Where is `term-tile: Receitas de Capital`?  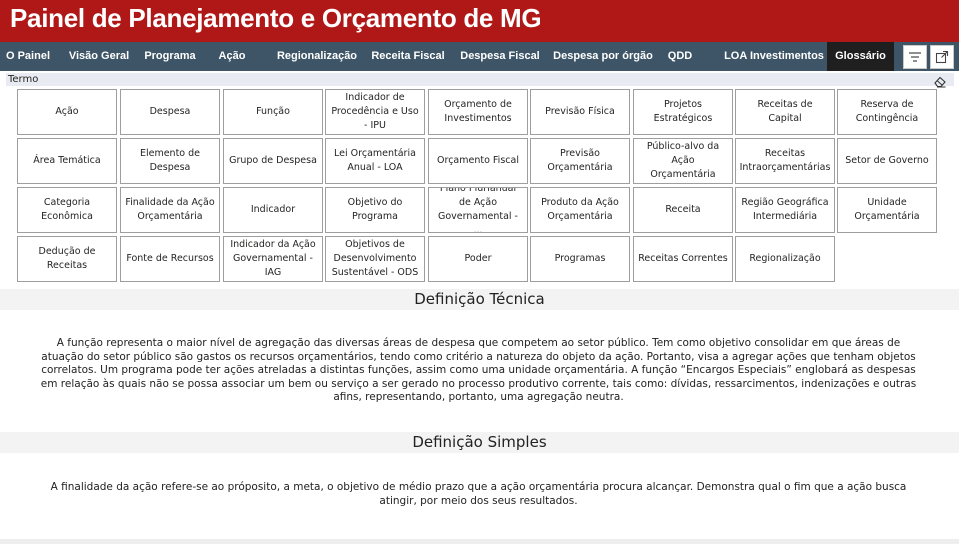 term-tile: Receitas de Capital is located at coordinates (785, 112).